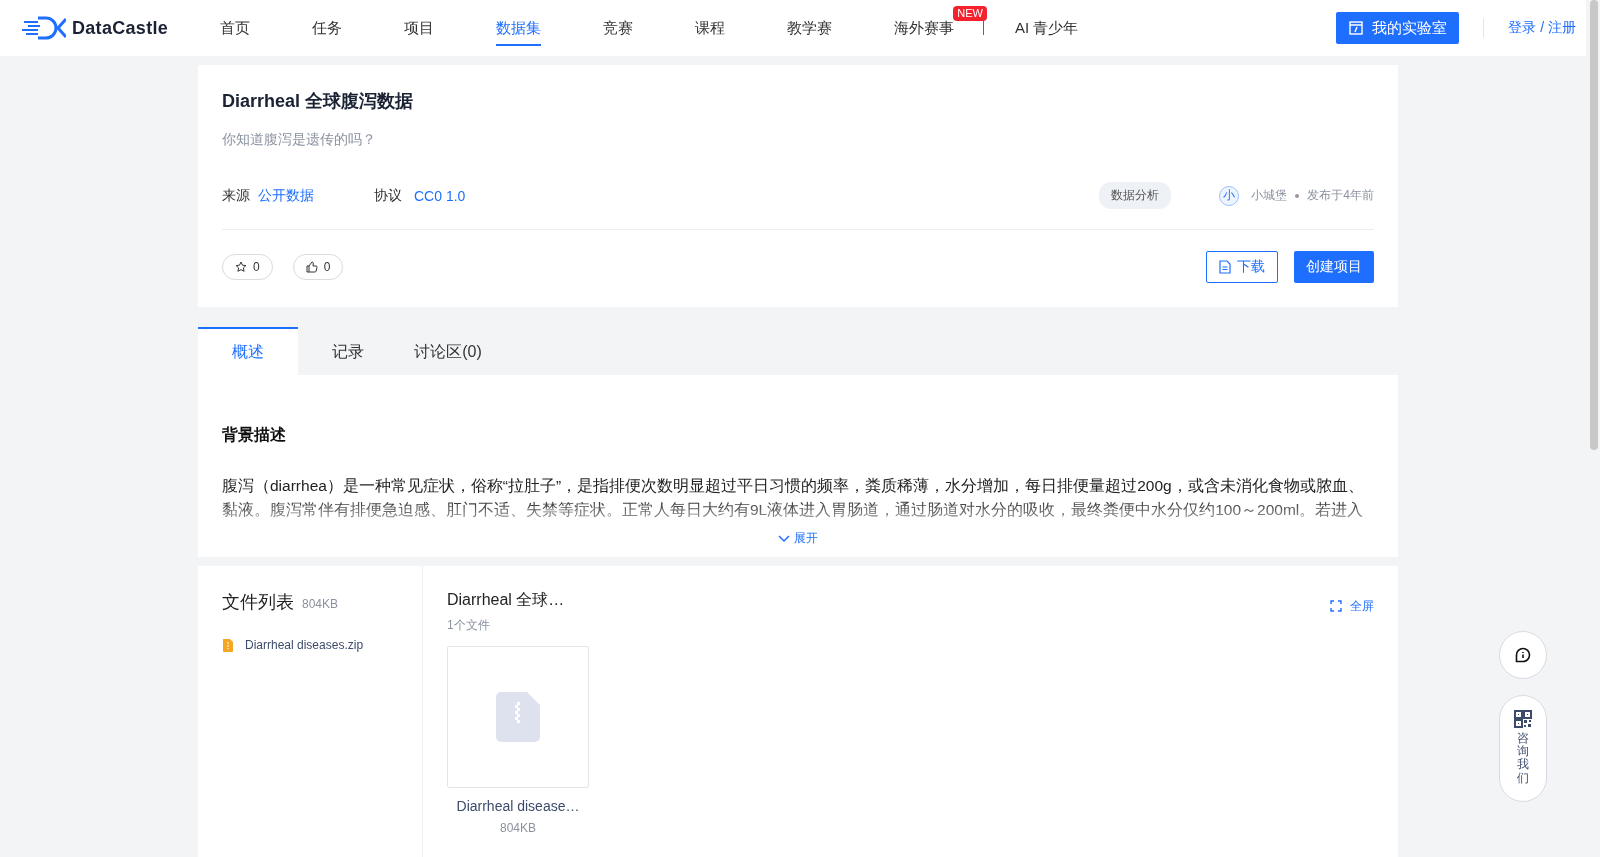 This screenshot has height=857, width=1600. What do you see at coordinates (448, 351) in the screenshot?
I see `tab: 讨论区(0)` at bounding box center [448, 351].